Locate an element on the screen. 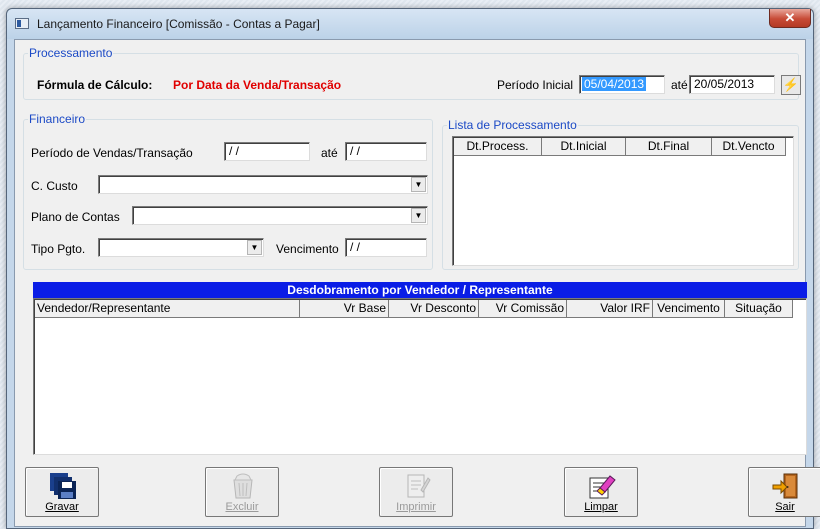 This screenshot has width=820, height=529. periodo-vendas-ate-label: até is located at coordinates (329, 153).